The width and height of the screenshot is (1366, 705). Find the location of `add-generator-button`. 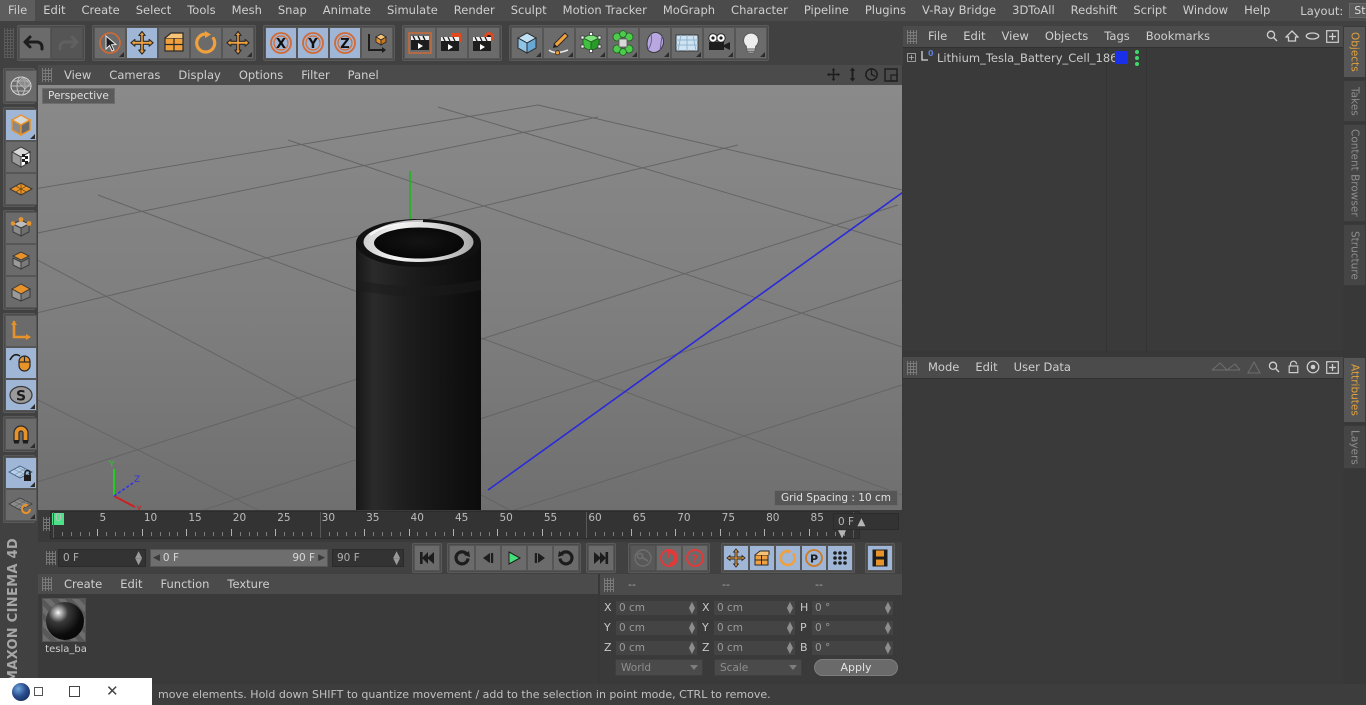

add-generator-button is located at coordinates (591, 43).